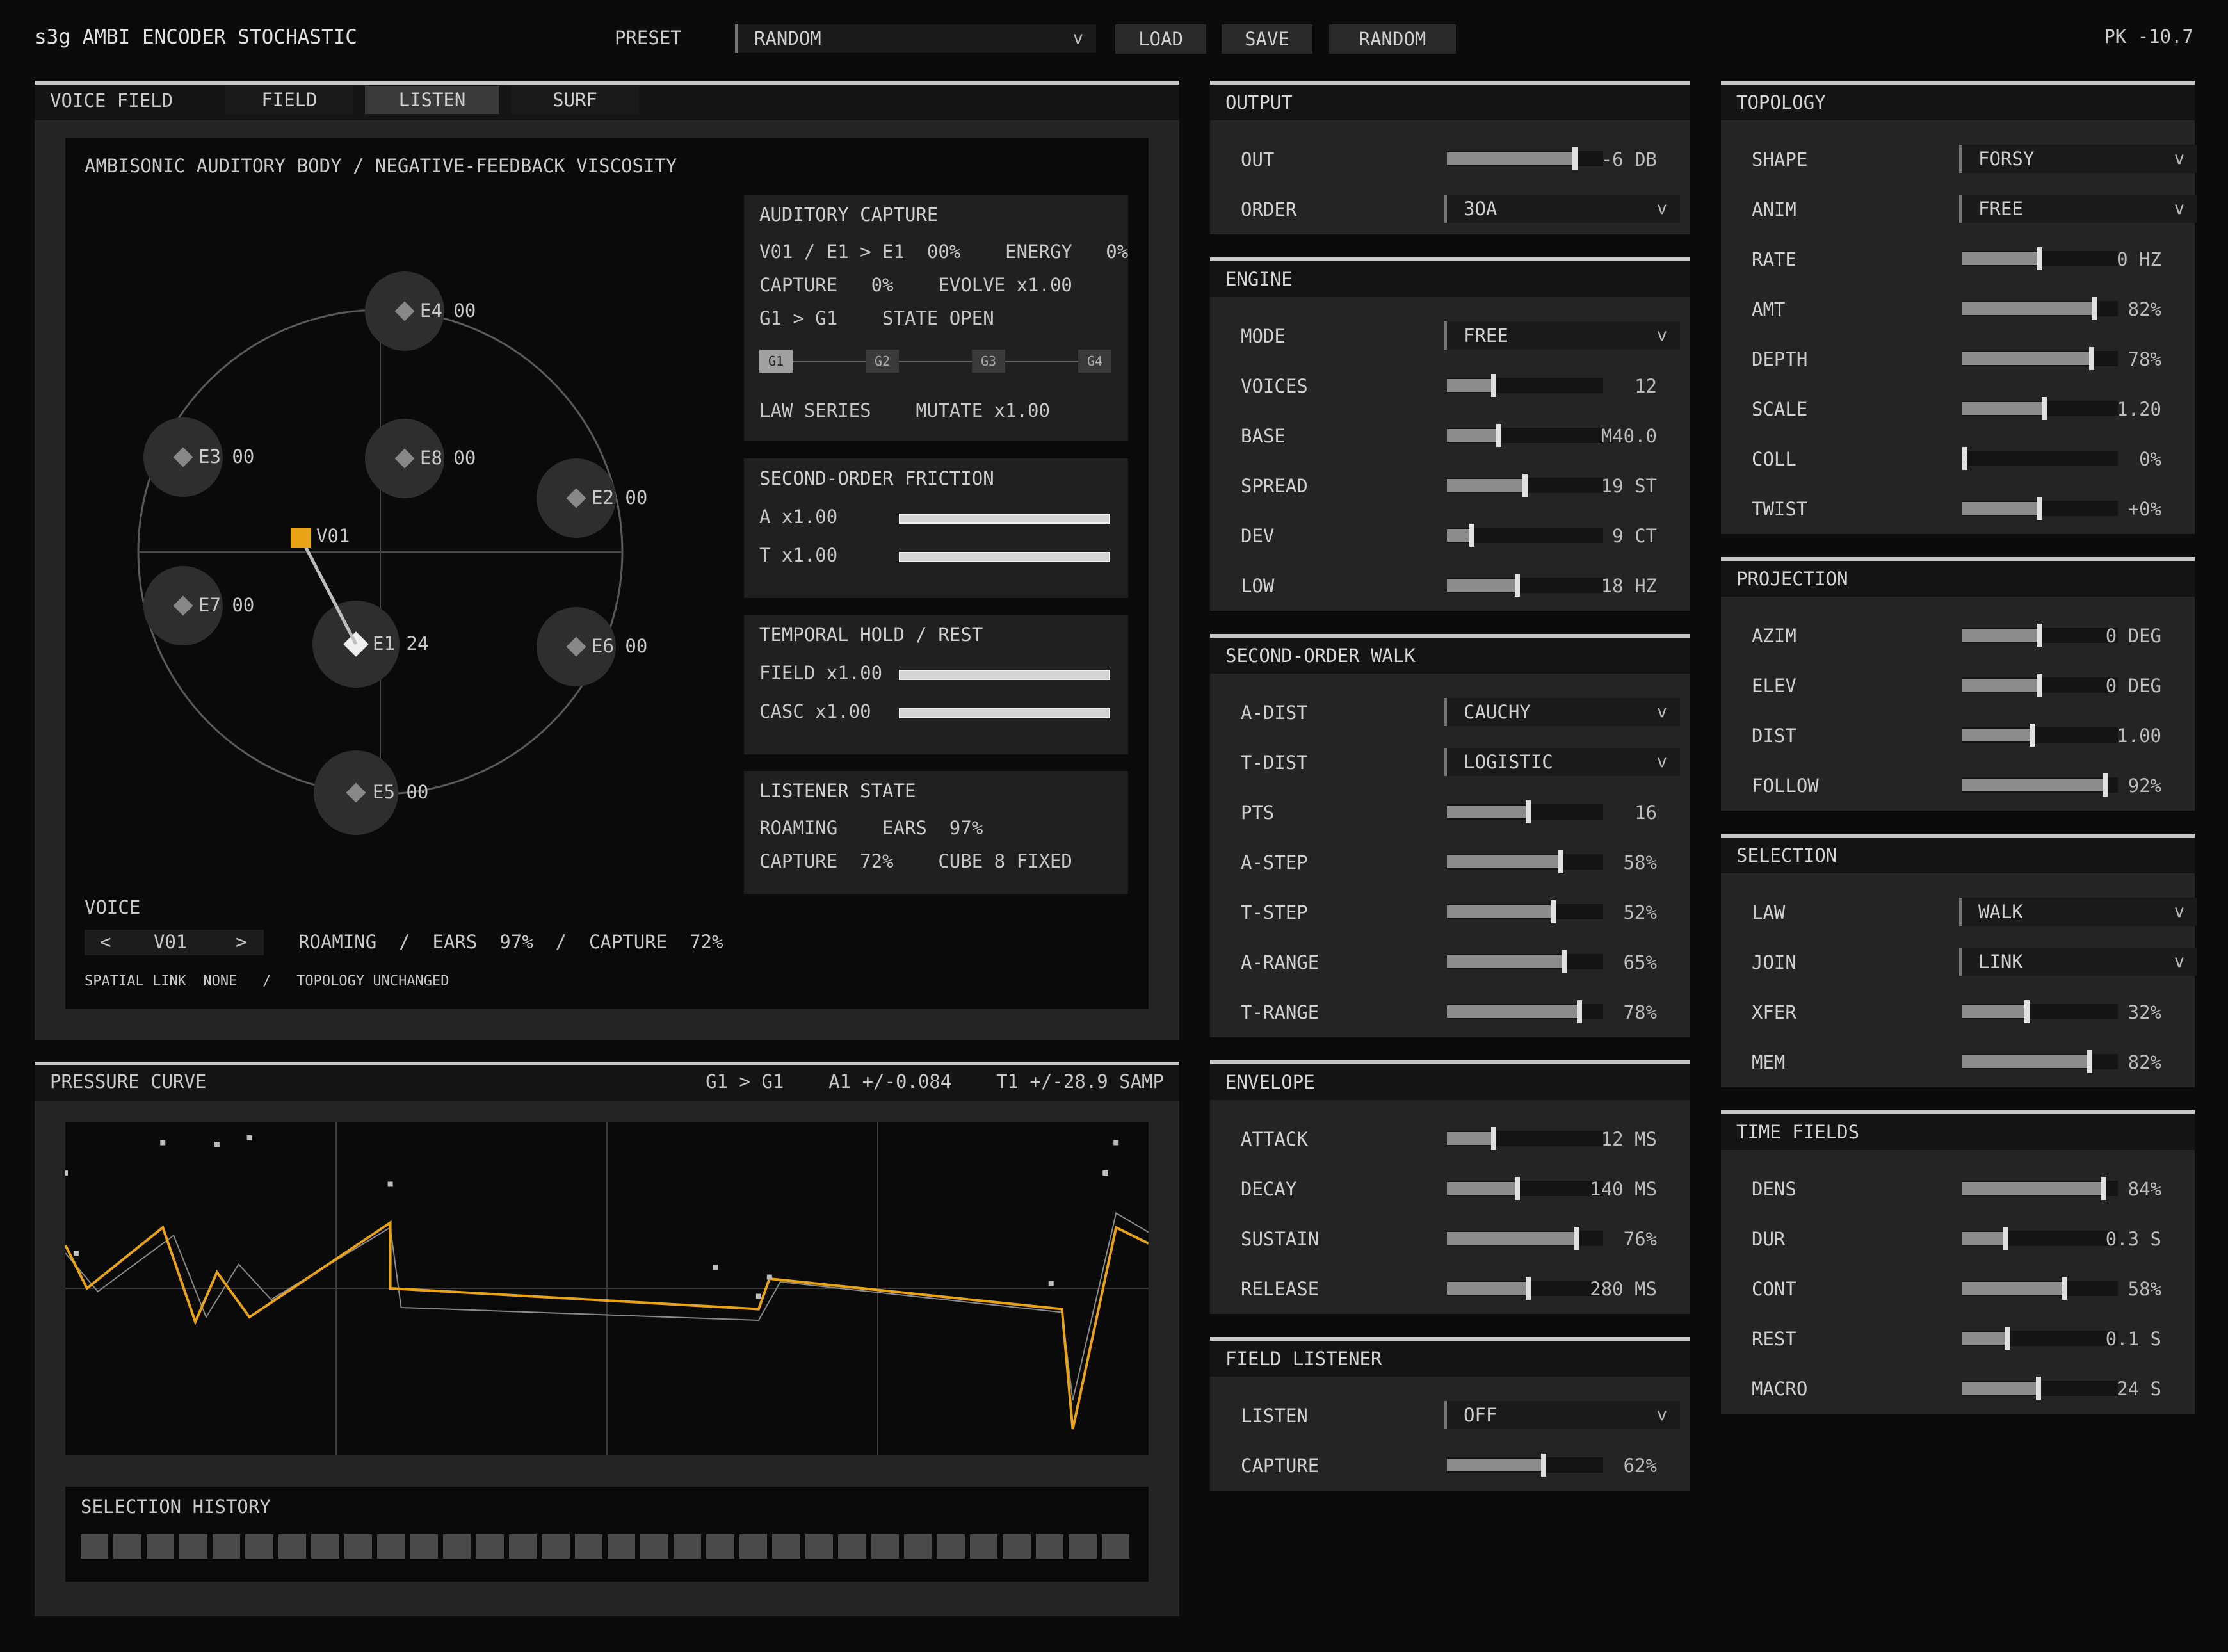  I want to click on elev-slider, so click(2040, 686).